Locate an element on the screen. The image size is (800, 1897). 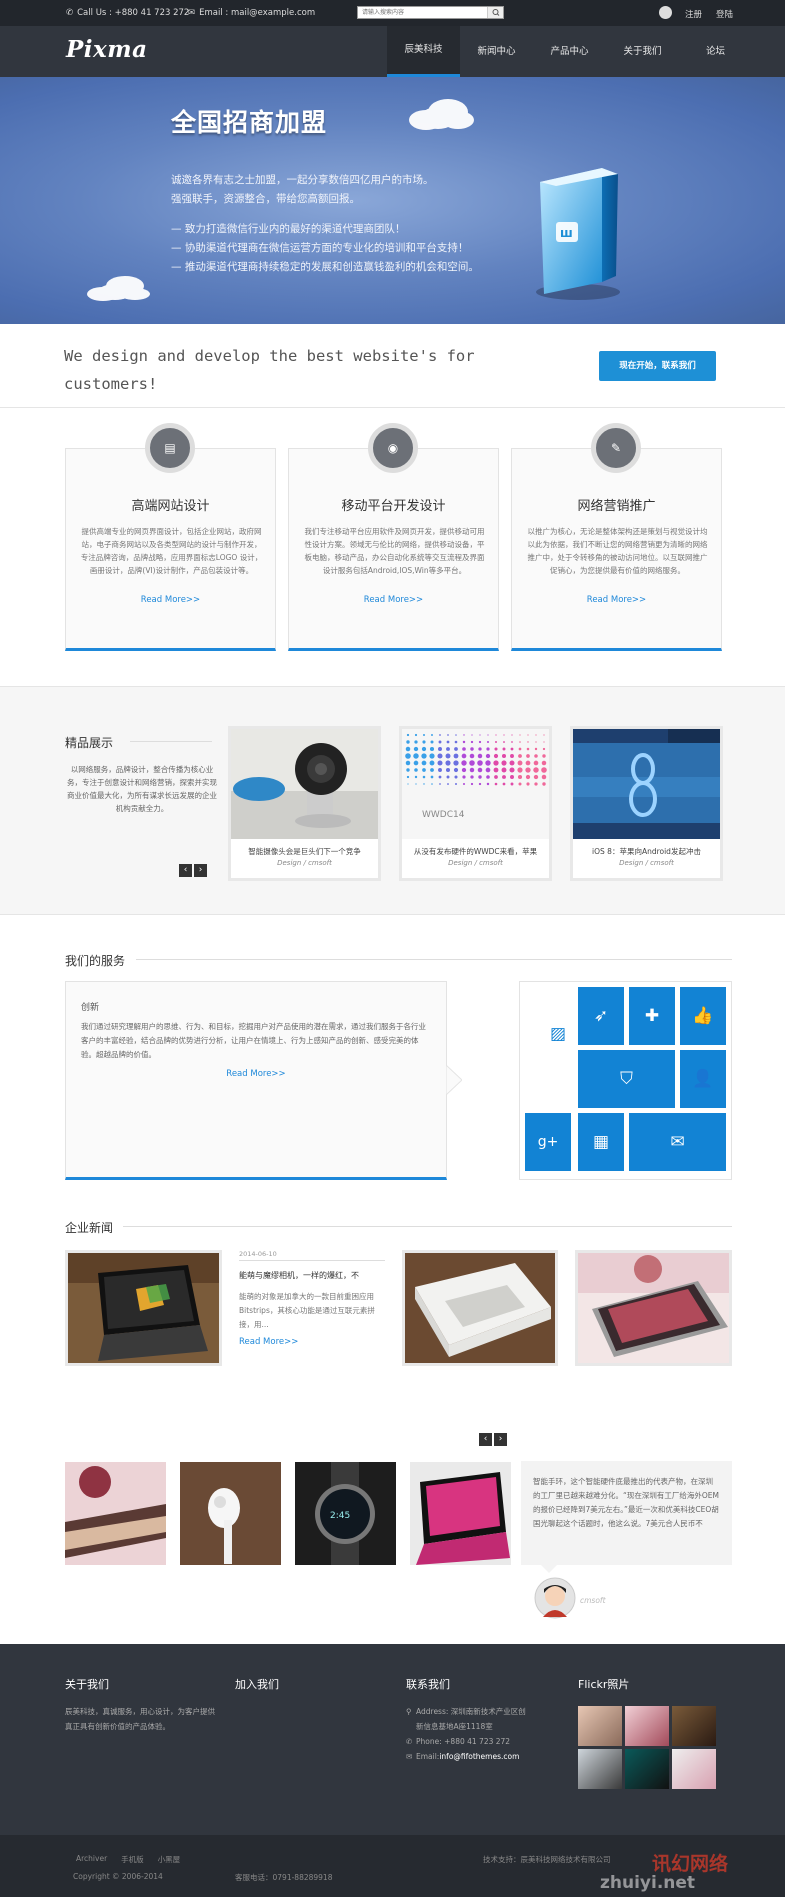
envelope-icon: ✉ is located at coordinates (409, 1756).